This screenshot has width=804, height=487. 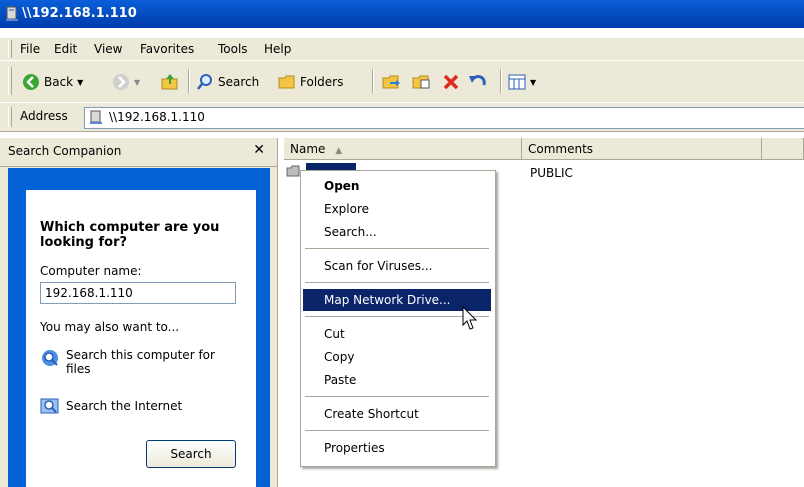 What do you see at coordinates (10, 49) in the screenshot?
I see `menubar-grip` at bounding box center [10, 49].